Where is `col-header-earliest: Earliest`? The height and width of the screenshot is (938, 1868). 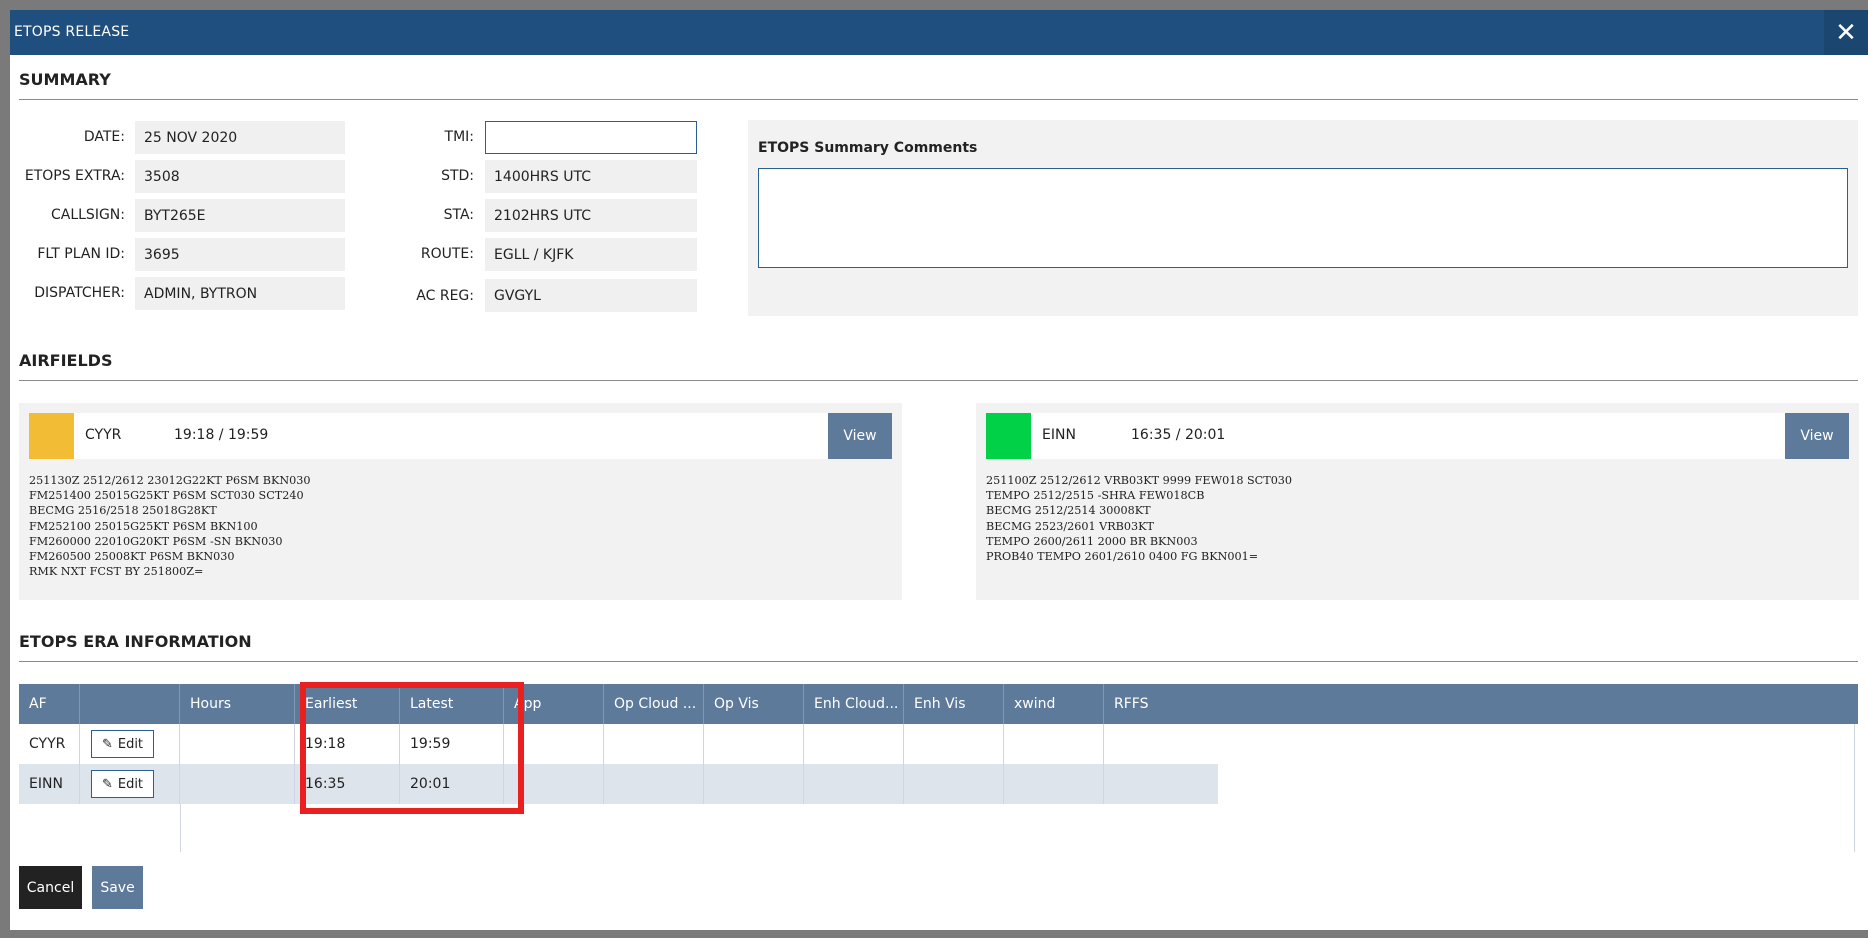 col-header-earliest: Earliest is located at coordinates (347, 704).